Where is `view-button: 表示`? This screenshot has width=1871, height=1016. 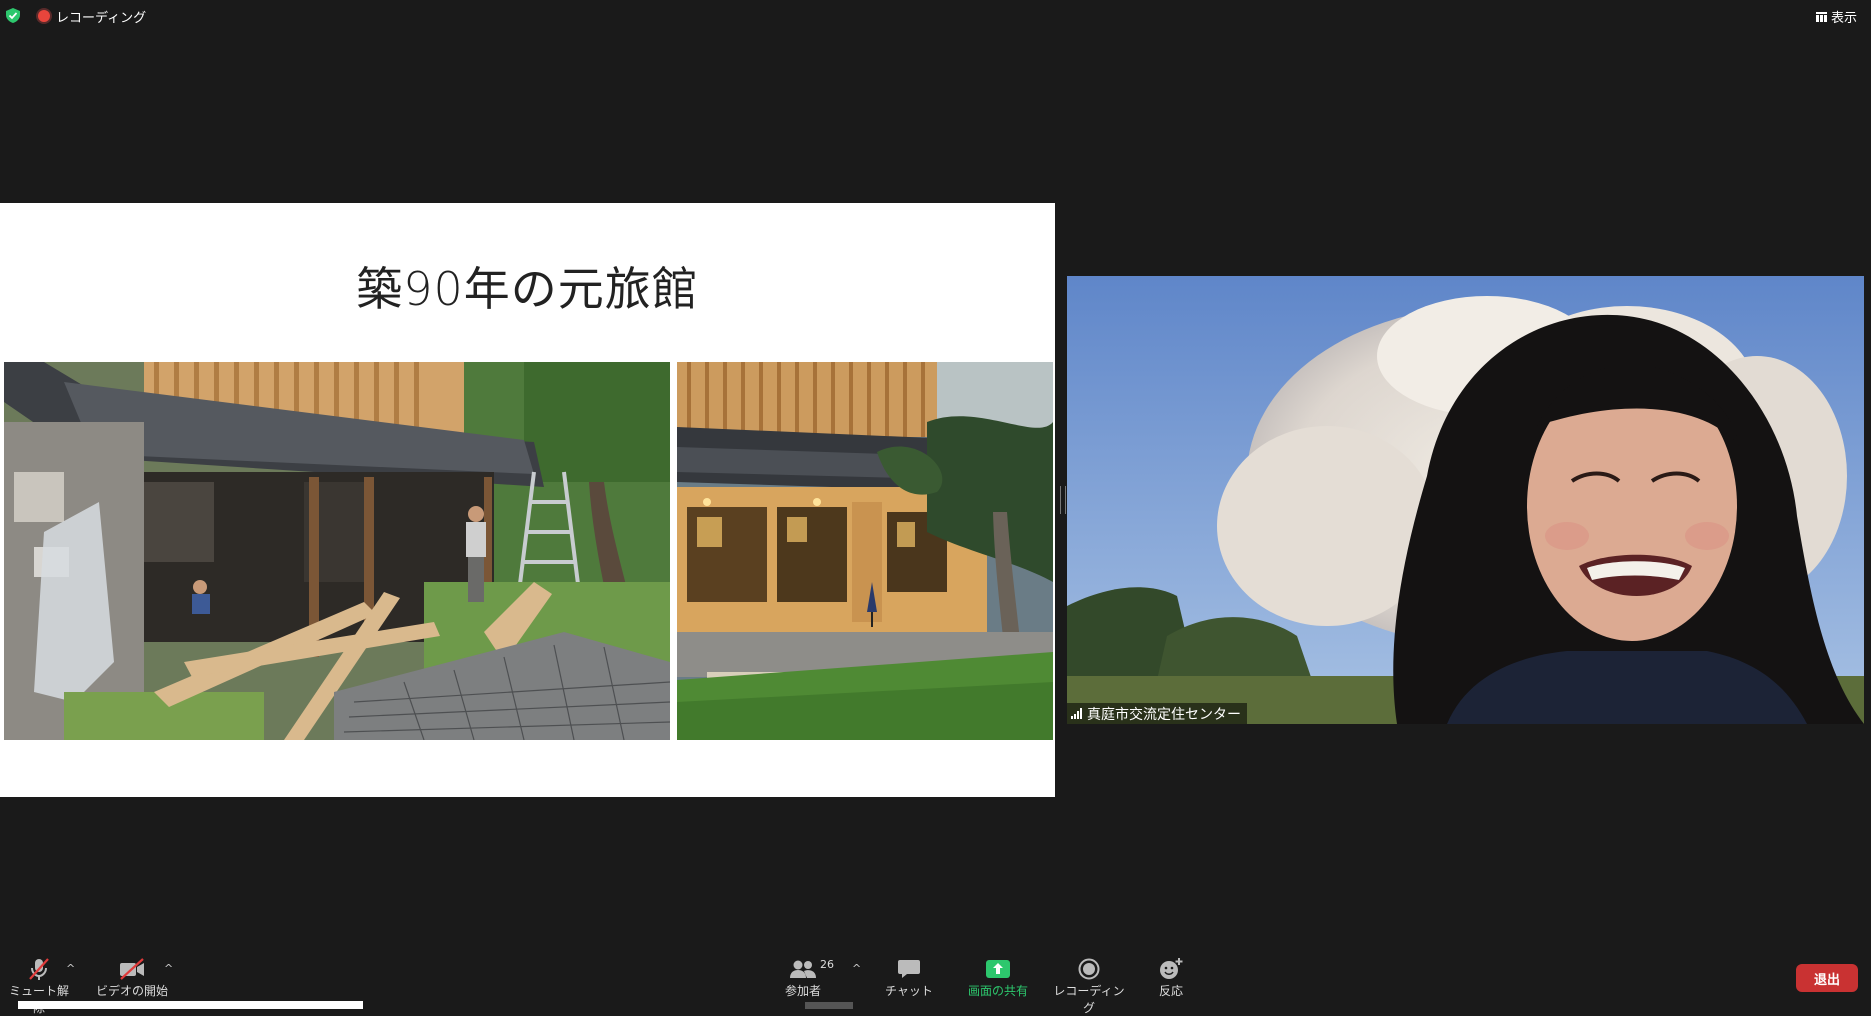 view-button: 表示 is located at coordinates (1836, 16).